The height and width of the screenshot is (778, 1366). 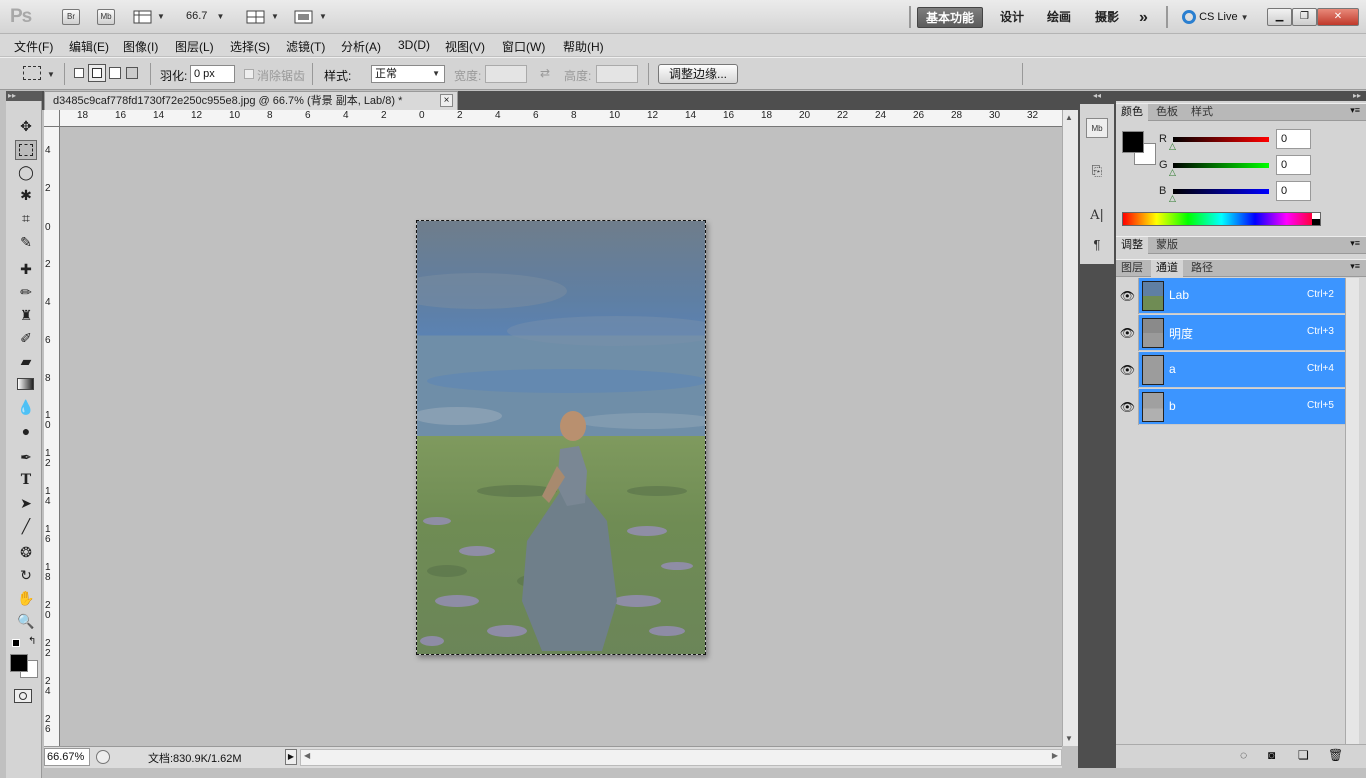 What do you see at coordinates (26, 431) in the screenshot?
I see `dodge-tool-icon: ●` at bounding box center [26, 431].